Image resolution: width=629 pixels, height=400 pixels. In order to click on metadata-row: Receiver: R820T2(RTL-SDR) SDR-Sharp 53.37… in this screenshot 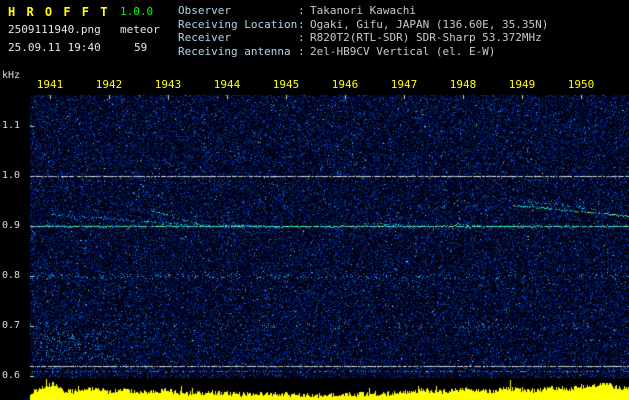, I will do `click(363, 38)`.